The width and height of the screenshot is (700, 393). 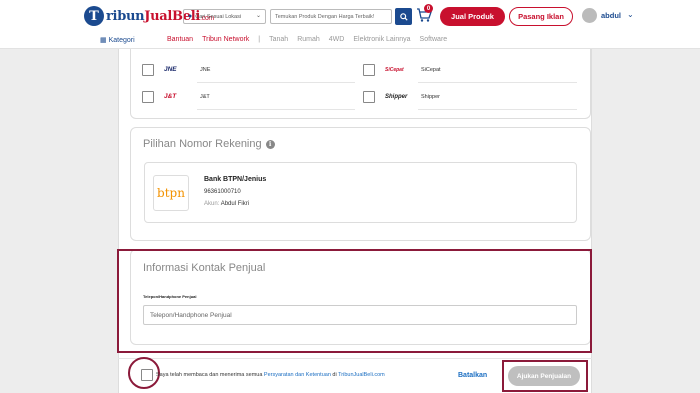 I want to click on search-button, so click(x=403, y=16).